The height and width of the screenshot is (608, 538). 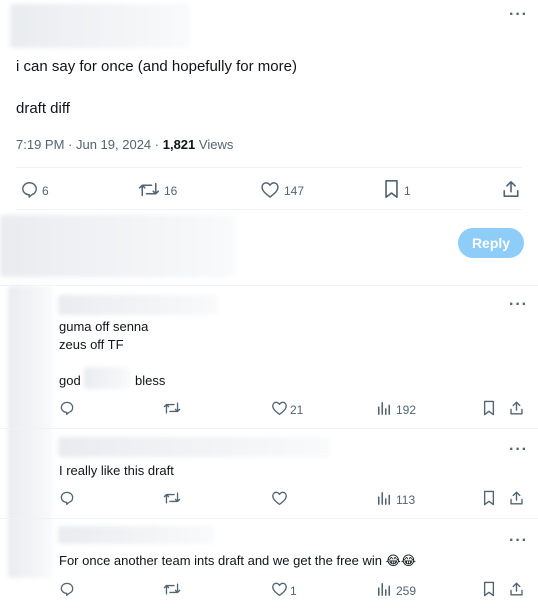 I want to click on views-count: 192, so click(x=406, y=410).